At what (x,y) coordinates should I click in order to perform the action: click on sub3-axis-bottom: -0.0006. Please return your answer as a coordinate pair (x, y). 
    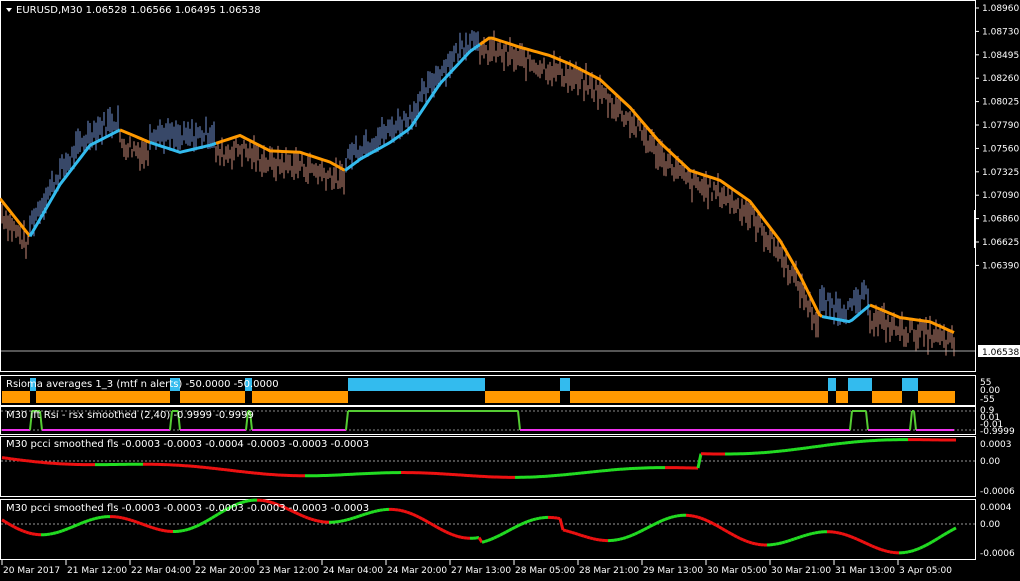
    Looking at the image, I should click on (997, 492).